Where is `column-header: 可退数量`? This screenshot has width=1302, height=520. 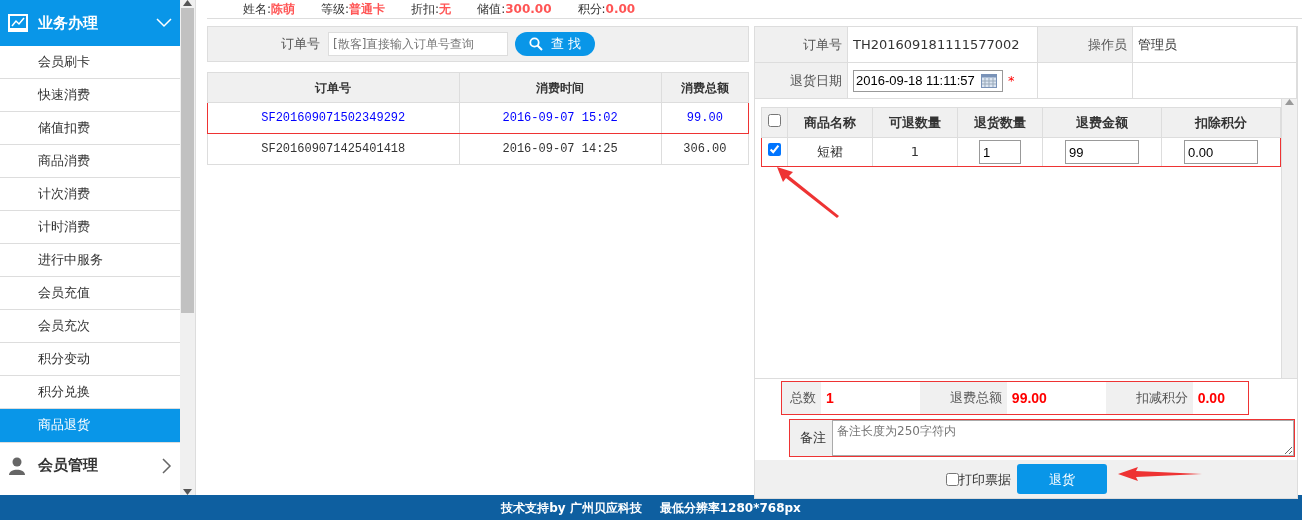 column-header: 可退数量 is located at coordinates (915, 122).